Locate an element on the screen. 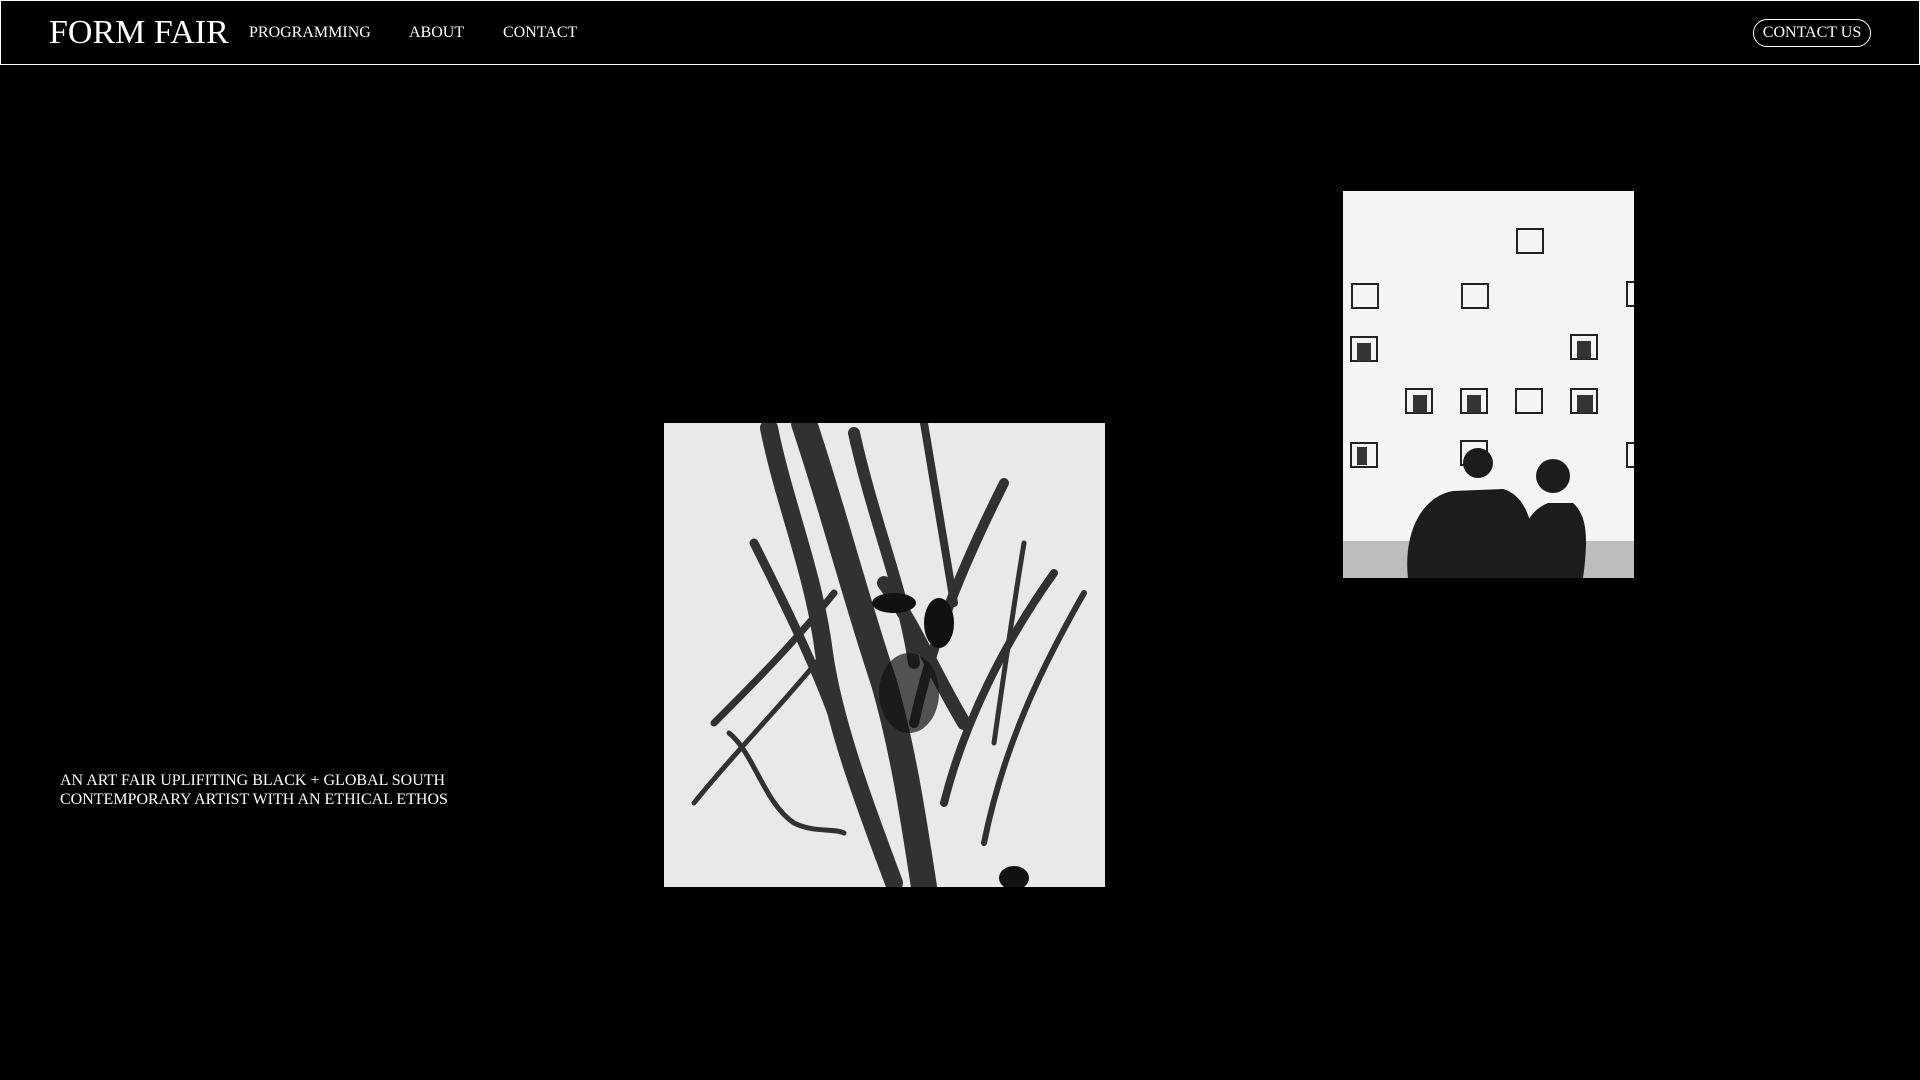 The width and height of the screenshot is (1920, 1080). nav-about: ABOUT is located at coordinates (436, 33).